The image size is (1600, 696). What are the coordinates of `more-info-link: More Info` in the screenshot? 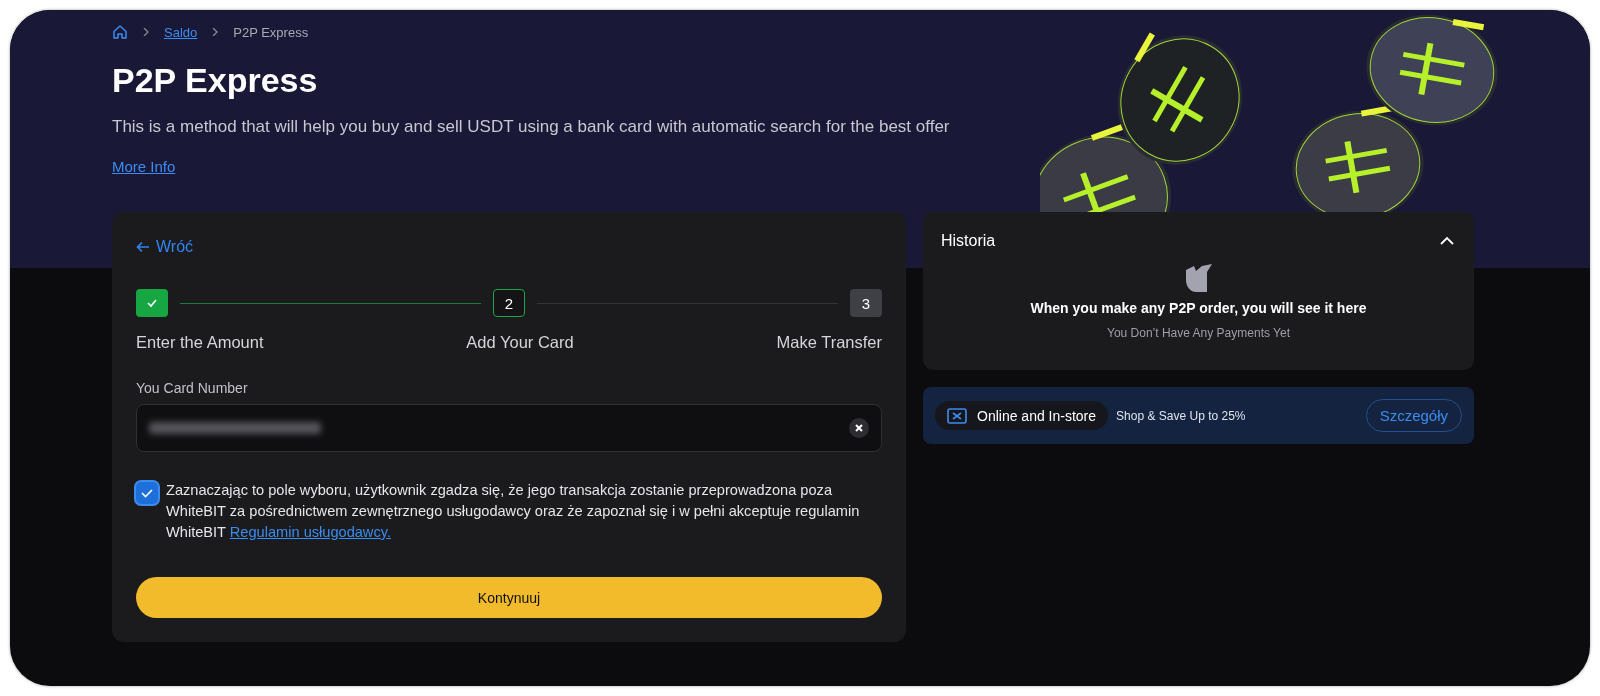 It's located at (144, 166).